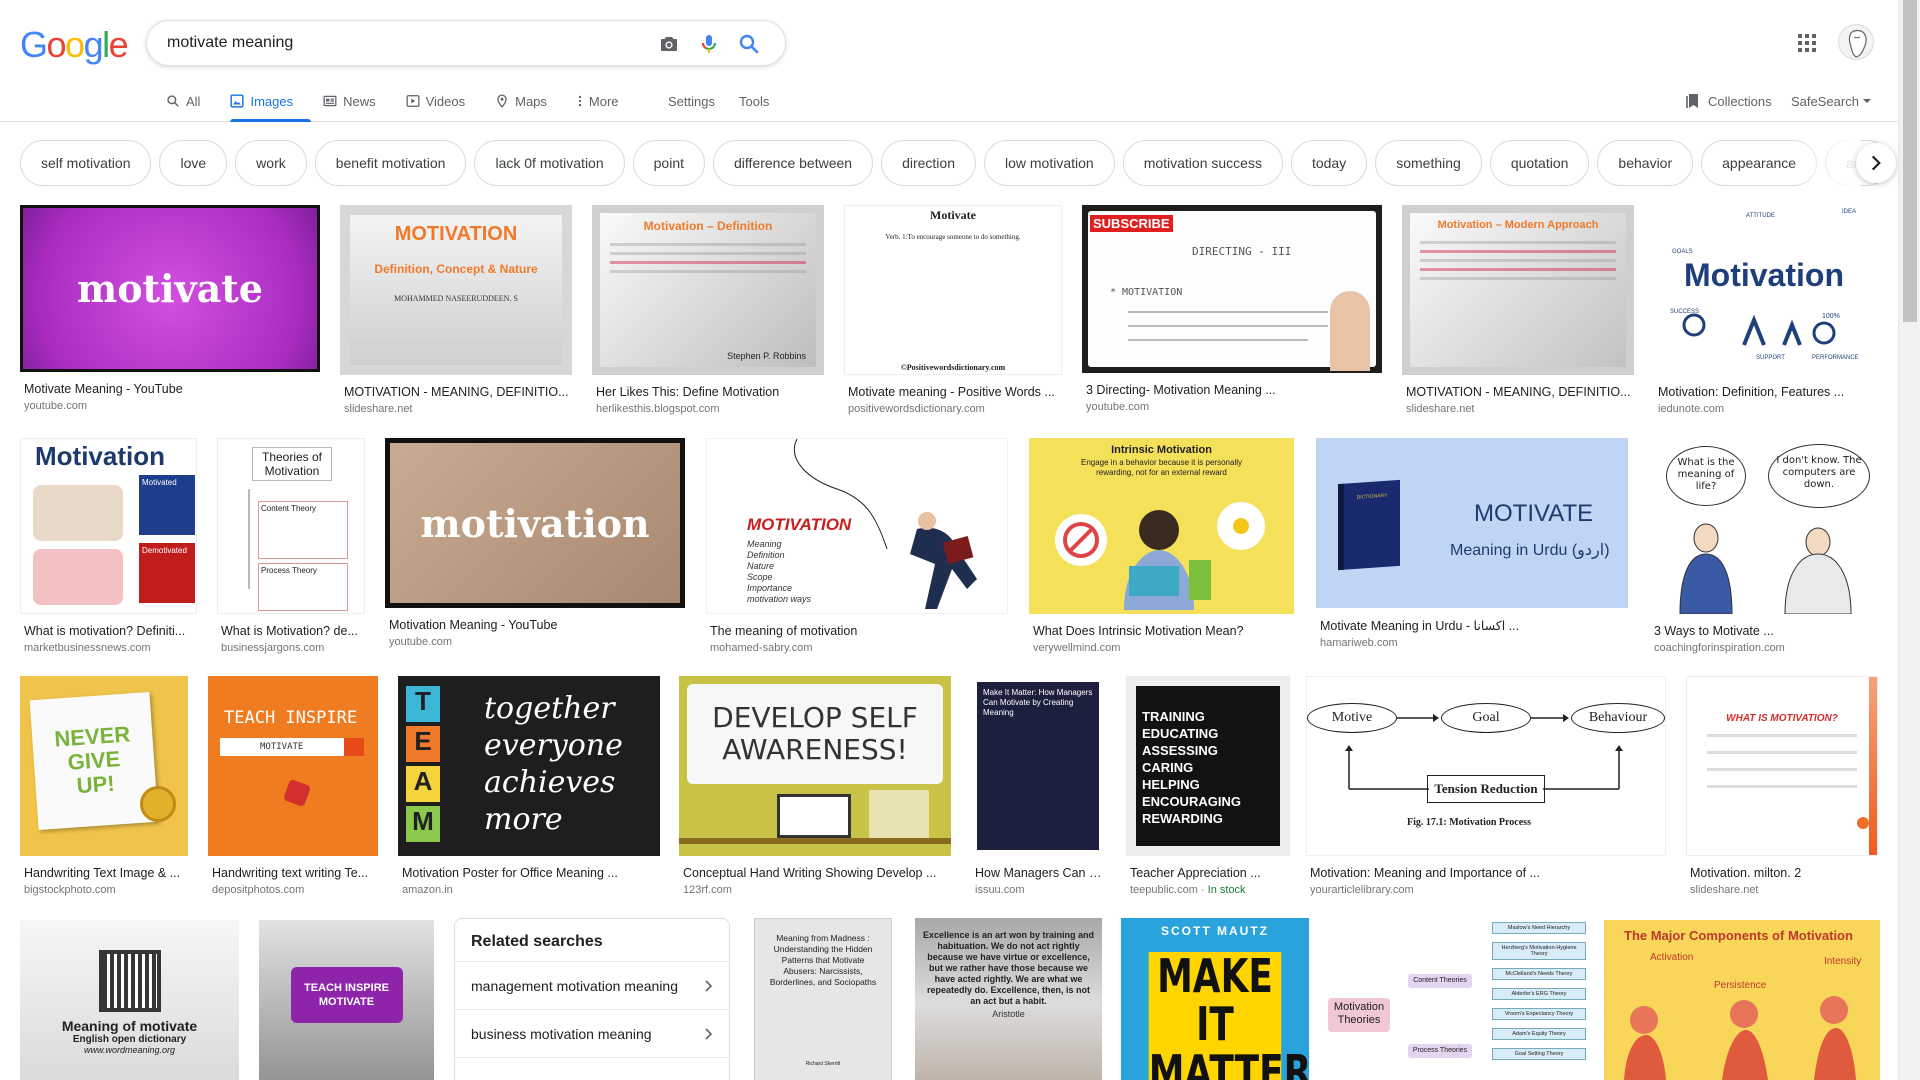  I want to click on chip: benefit motivation, so click(390, 163).